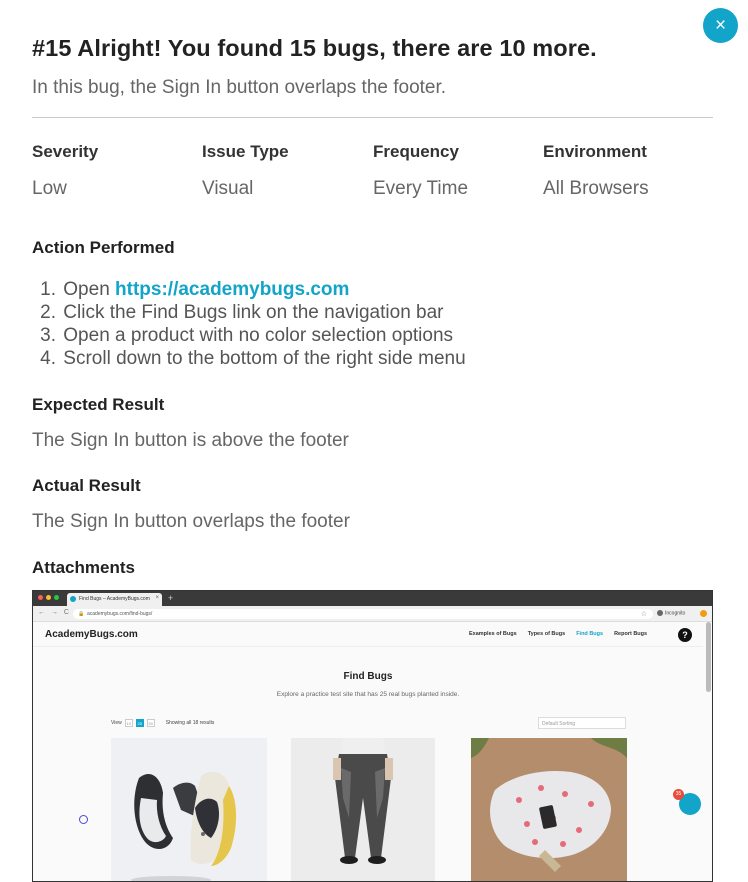  I want to click on url-field: 🔒 academybugs.com/find-bugs/ ☆, so click(363, 614).